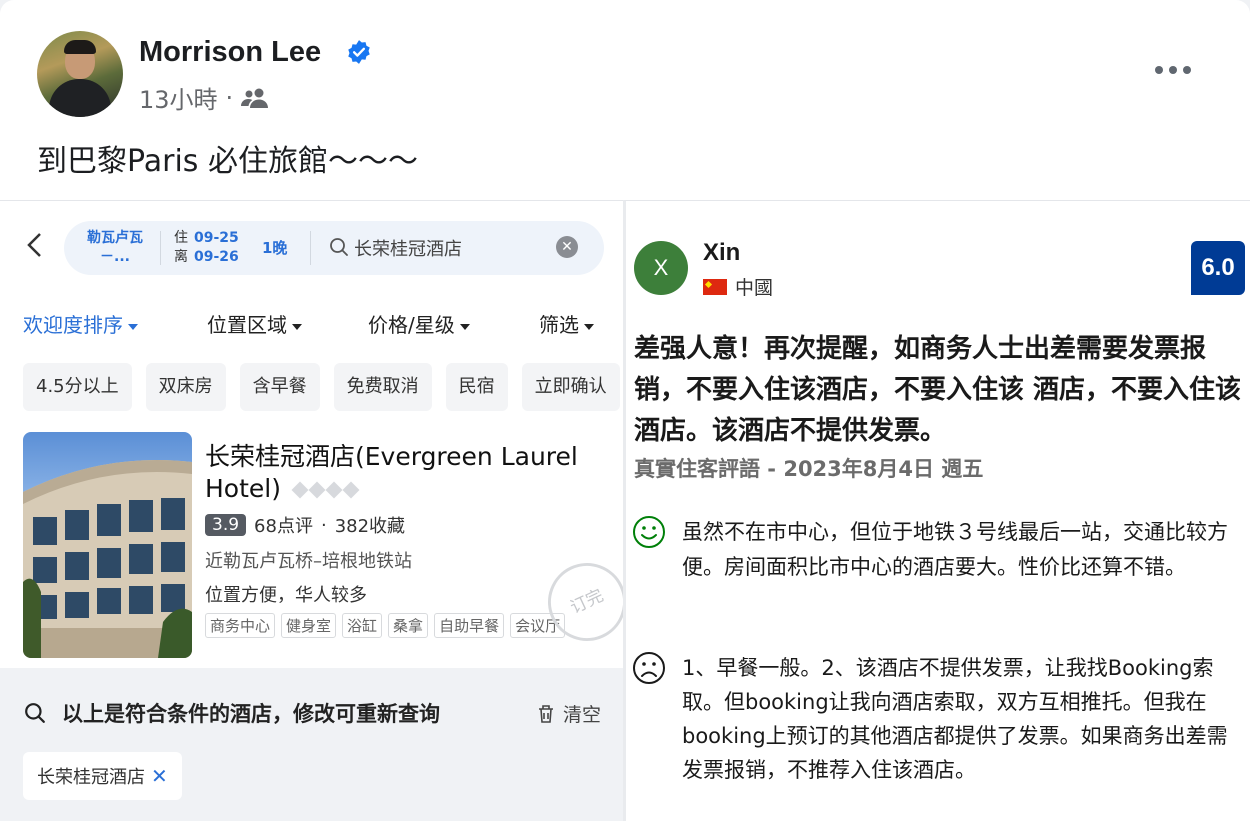 This screenshot has width=1250, height=821. Describe the element at coordinates (216, 238) in the screenshot. I see `checkin-date: 09-25` at that location.